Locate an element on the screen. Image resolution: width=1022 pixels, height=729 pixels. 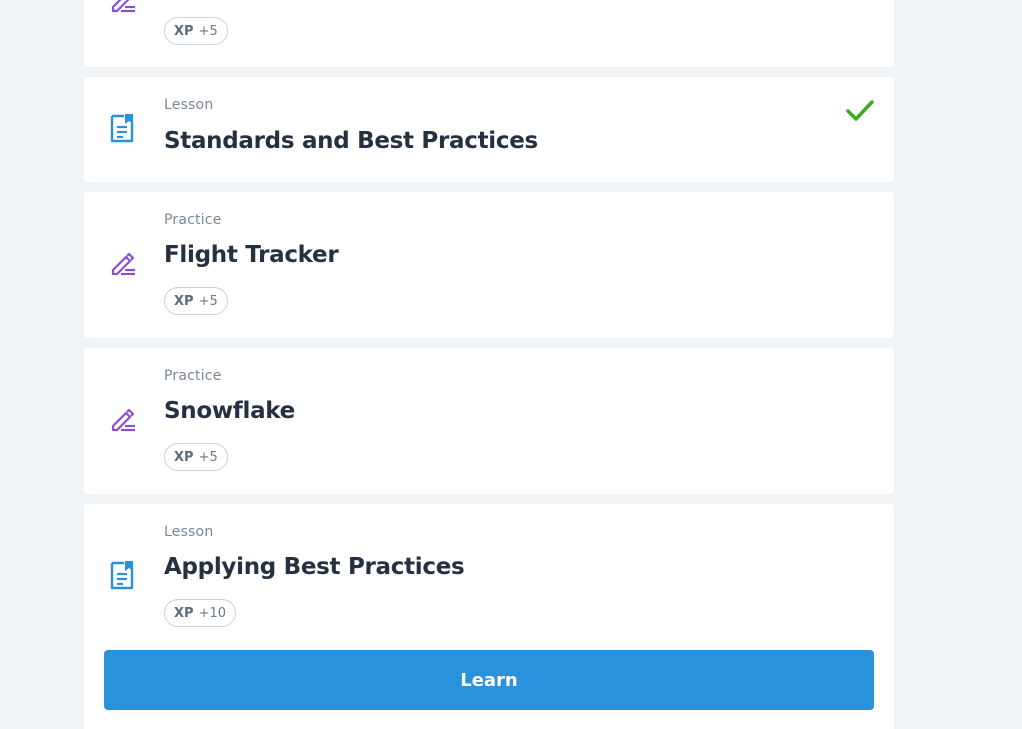
card-title: Flight Tracker is located at coordinates (251, 255).